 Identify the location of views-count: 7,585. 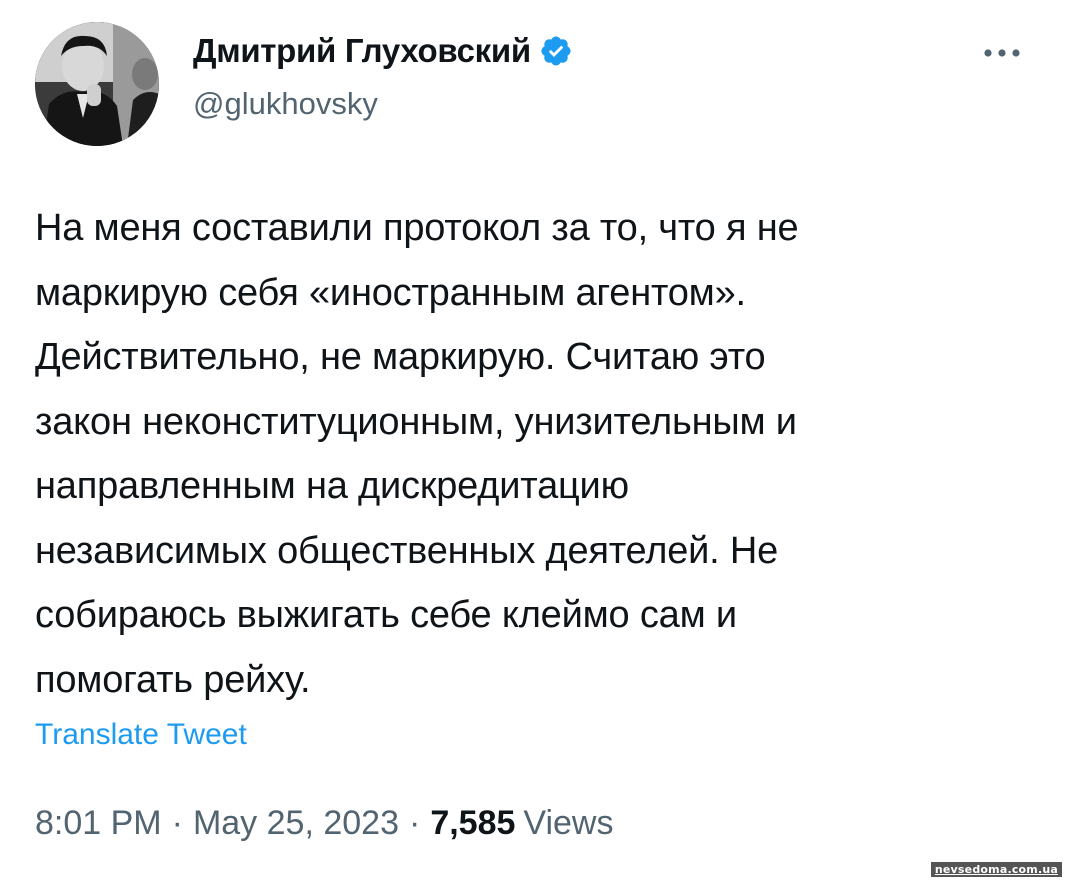
(473, 823).